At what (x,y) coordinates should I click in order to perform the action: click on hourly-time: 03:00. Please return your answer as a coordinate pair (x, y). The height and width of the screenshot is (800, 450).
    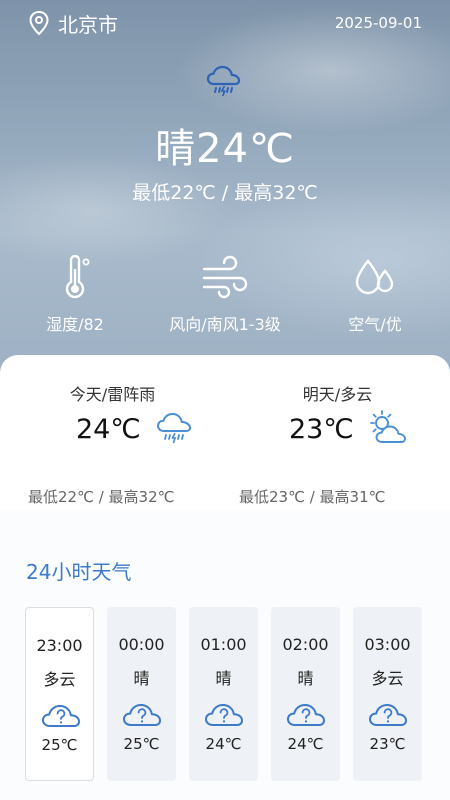
    Looking at the image, I should click on (387, 644).